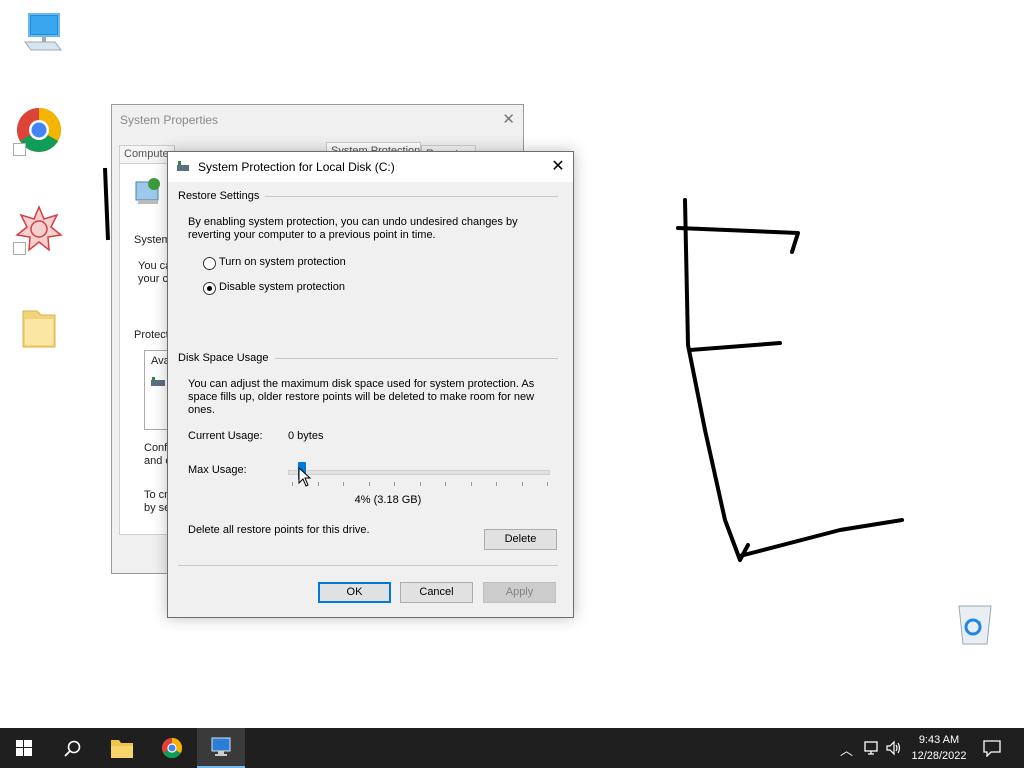 This screenshot has height=768, width=1024. I want to click on clock-time: 9:43 AM, so click(939, 740).